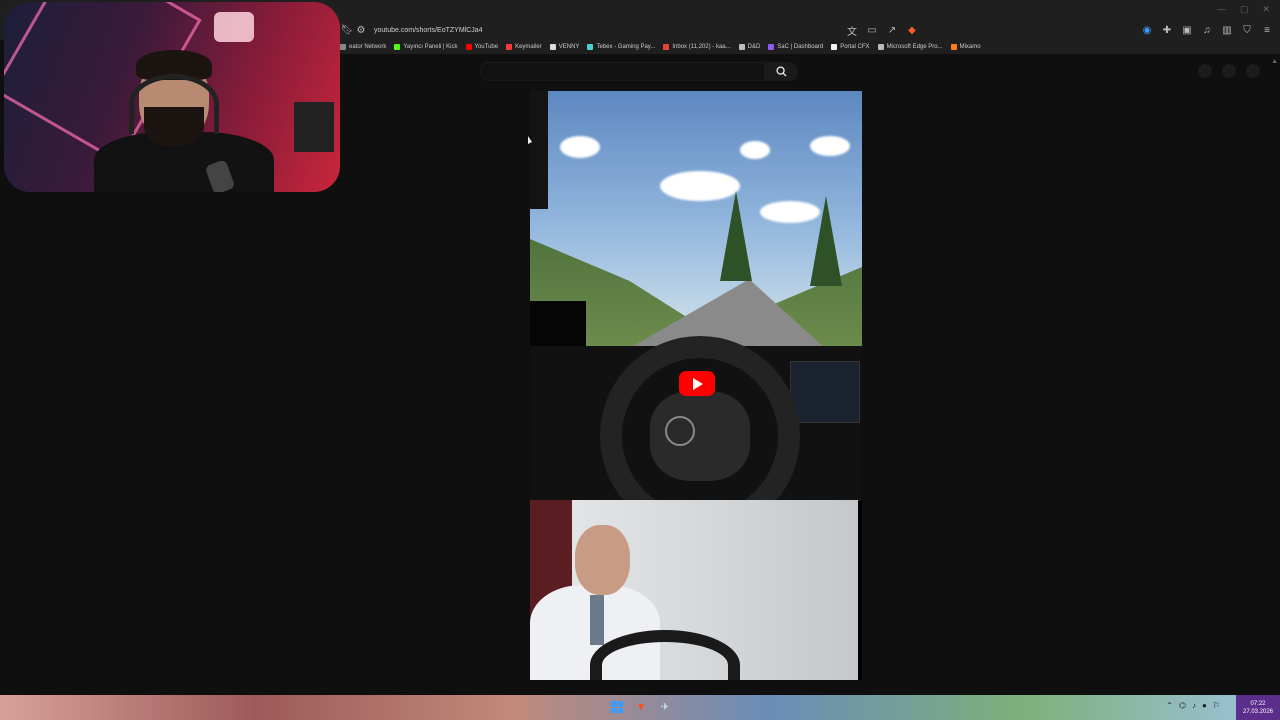  I want to click on bookmark-item: SaC | Dashboard, so click(795, 47).